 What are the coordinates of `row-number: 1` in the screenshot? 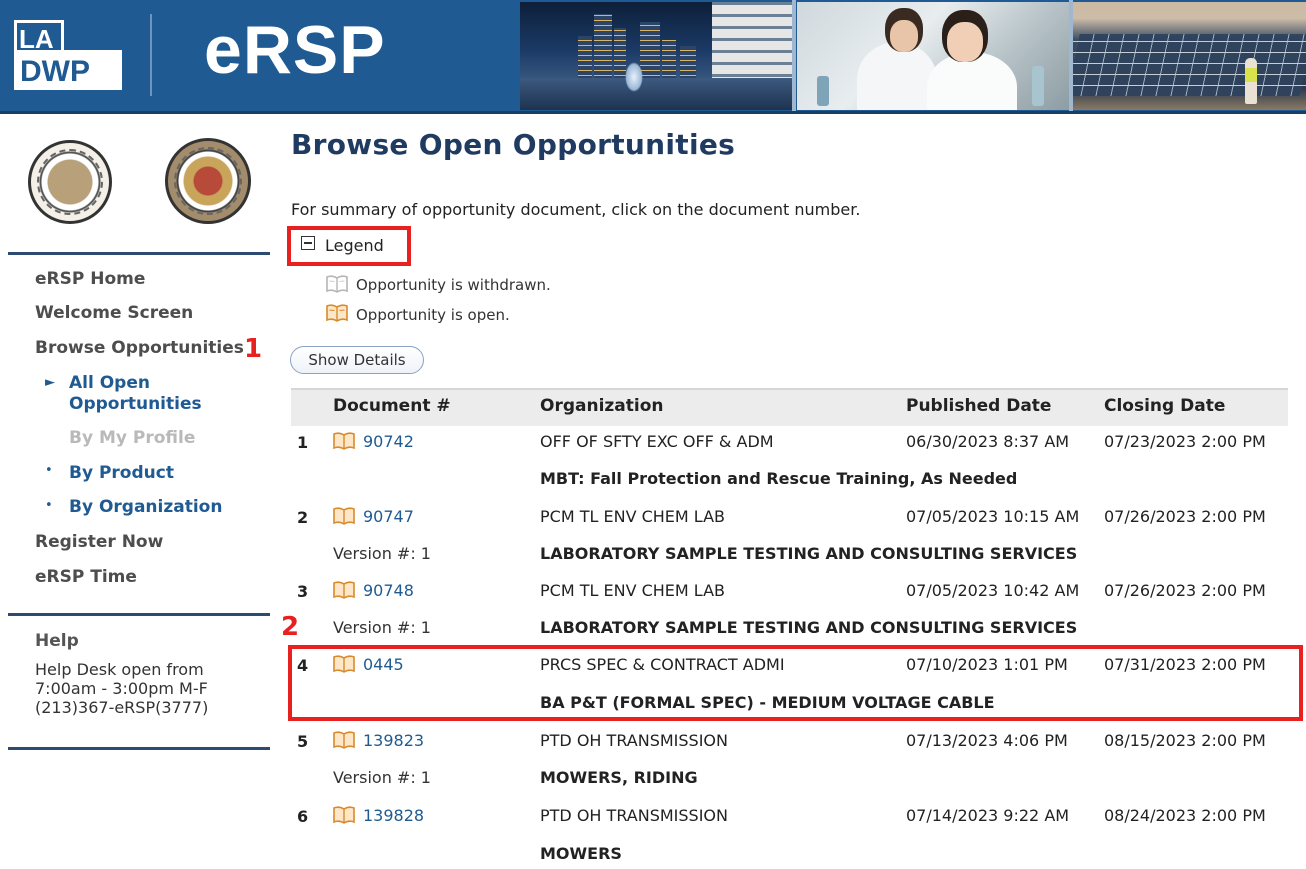 It's located at (303, 442).